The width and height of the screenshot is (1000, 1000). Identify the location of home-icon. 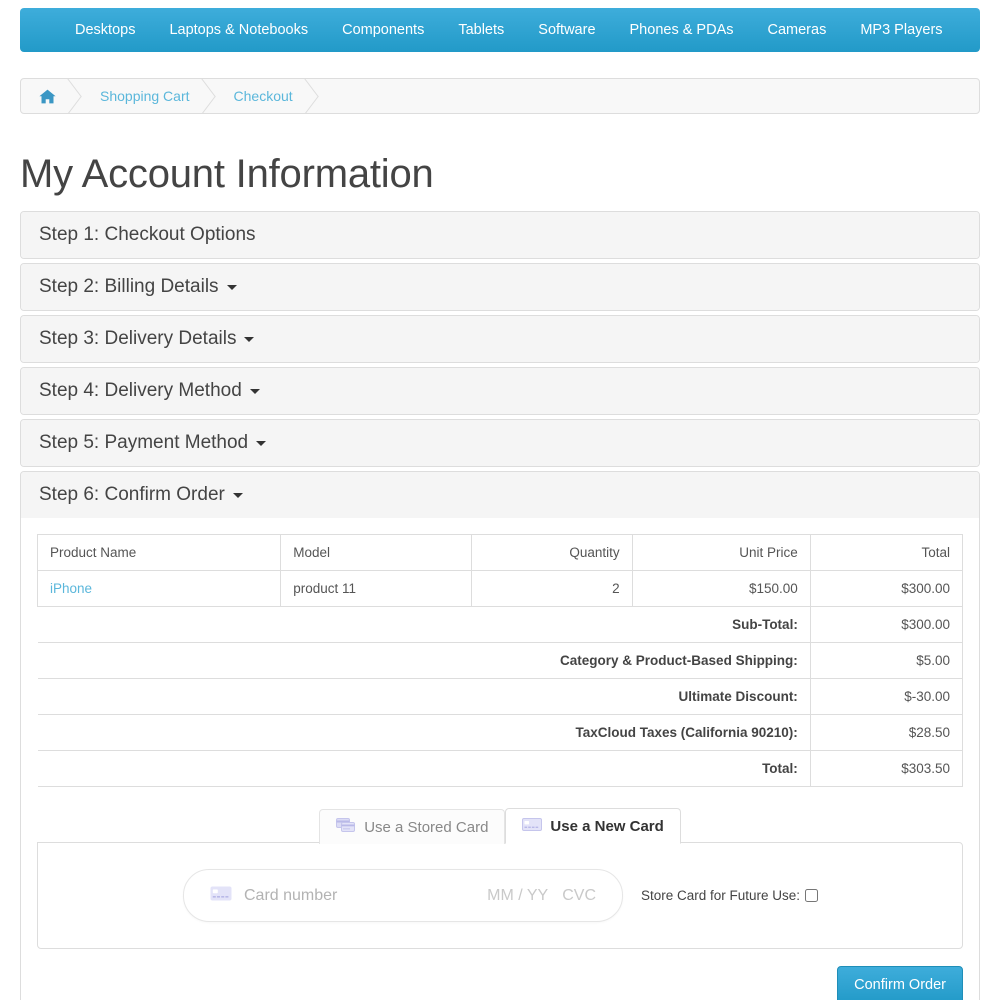
(47, 96).